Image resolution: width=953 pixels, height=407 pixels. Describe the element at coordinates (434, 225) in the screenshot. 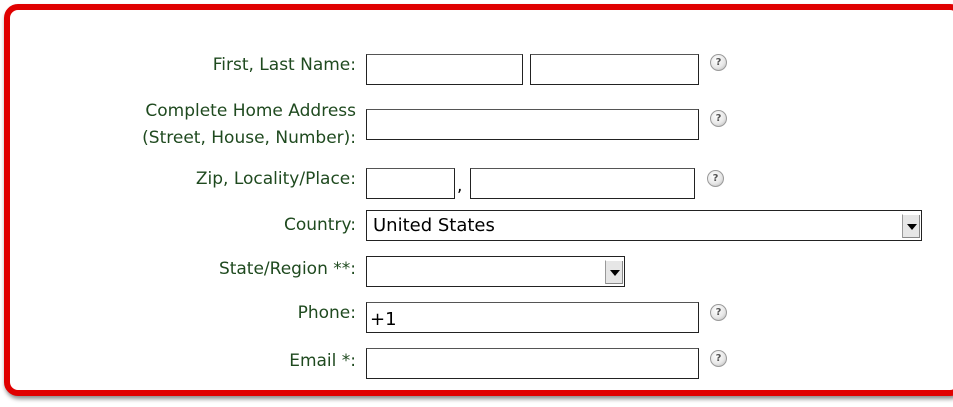

I see `country-selected-value: United States` at that location.